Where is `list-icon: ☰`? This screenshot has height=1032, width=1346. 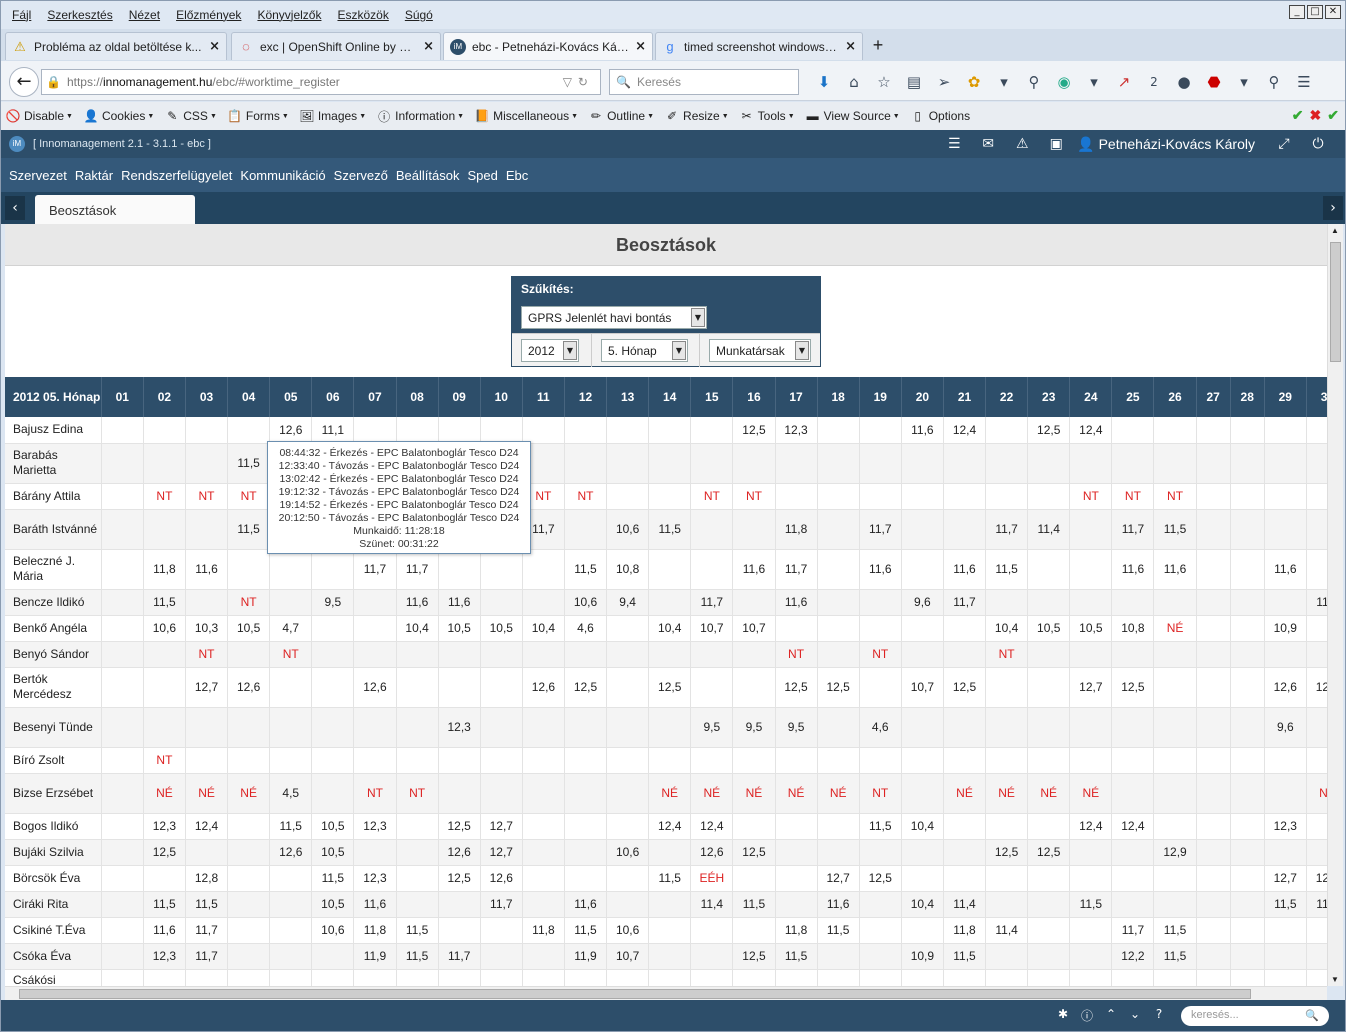 list-icon: ☰ is located at coordinates (954, 144).